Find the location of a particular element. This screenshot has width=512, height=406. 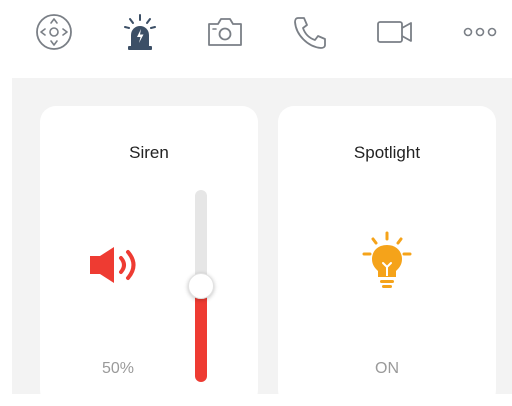

toolbar-button-record is located at coordinates (395, 32).